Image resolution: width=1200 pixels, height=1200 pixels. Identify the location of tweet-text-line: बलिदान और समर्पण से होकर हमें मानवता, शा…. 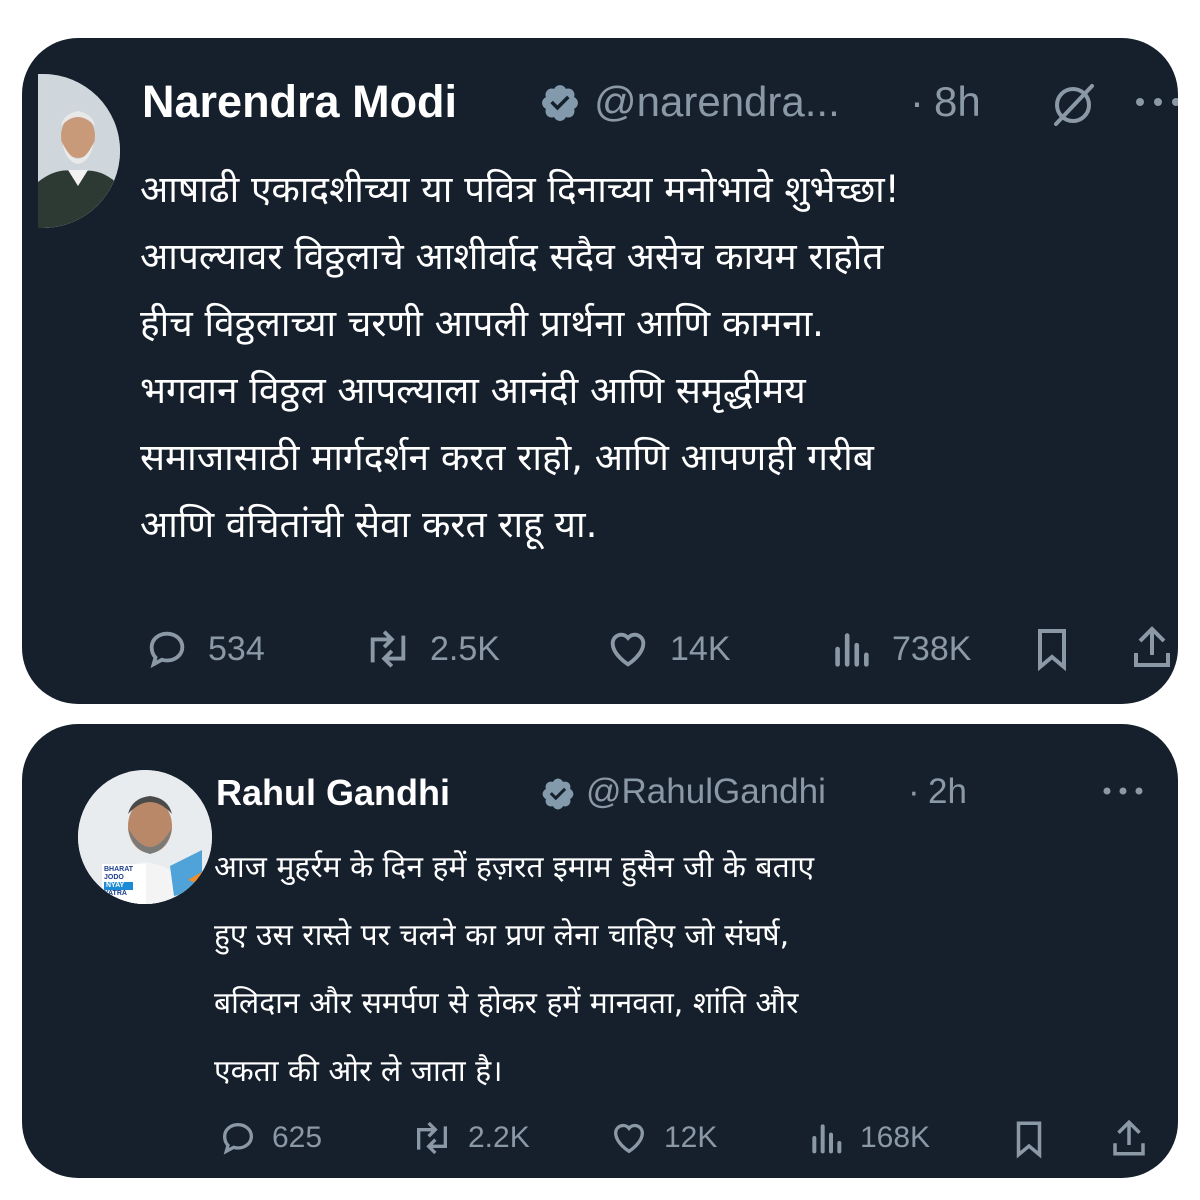
(506, 1003).